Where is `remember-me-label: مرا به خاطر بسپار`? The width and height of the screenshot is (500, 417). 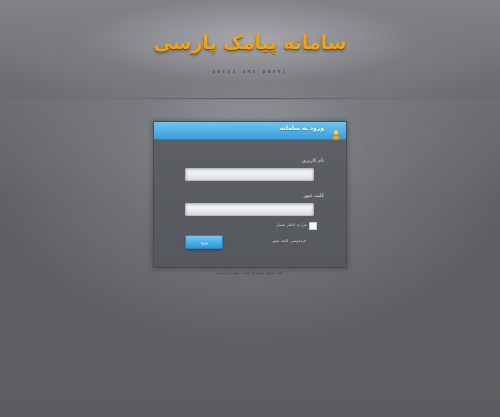 remember-me-label: مرا به خاطر بسپار is located at coordinates (291, 224).